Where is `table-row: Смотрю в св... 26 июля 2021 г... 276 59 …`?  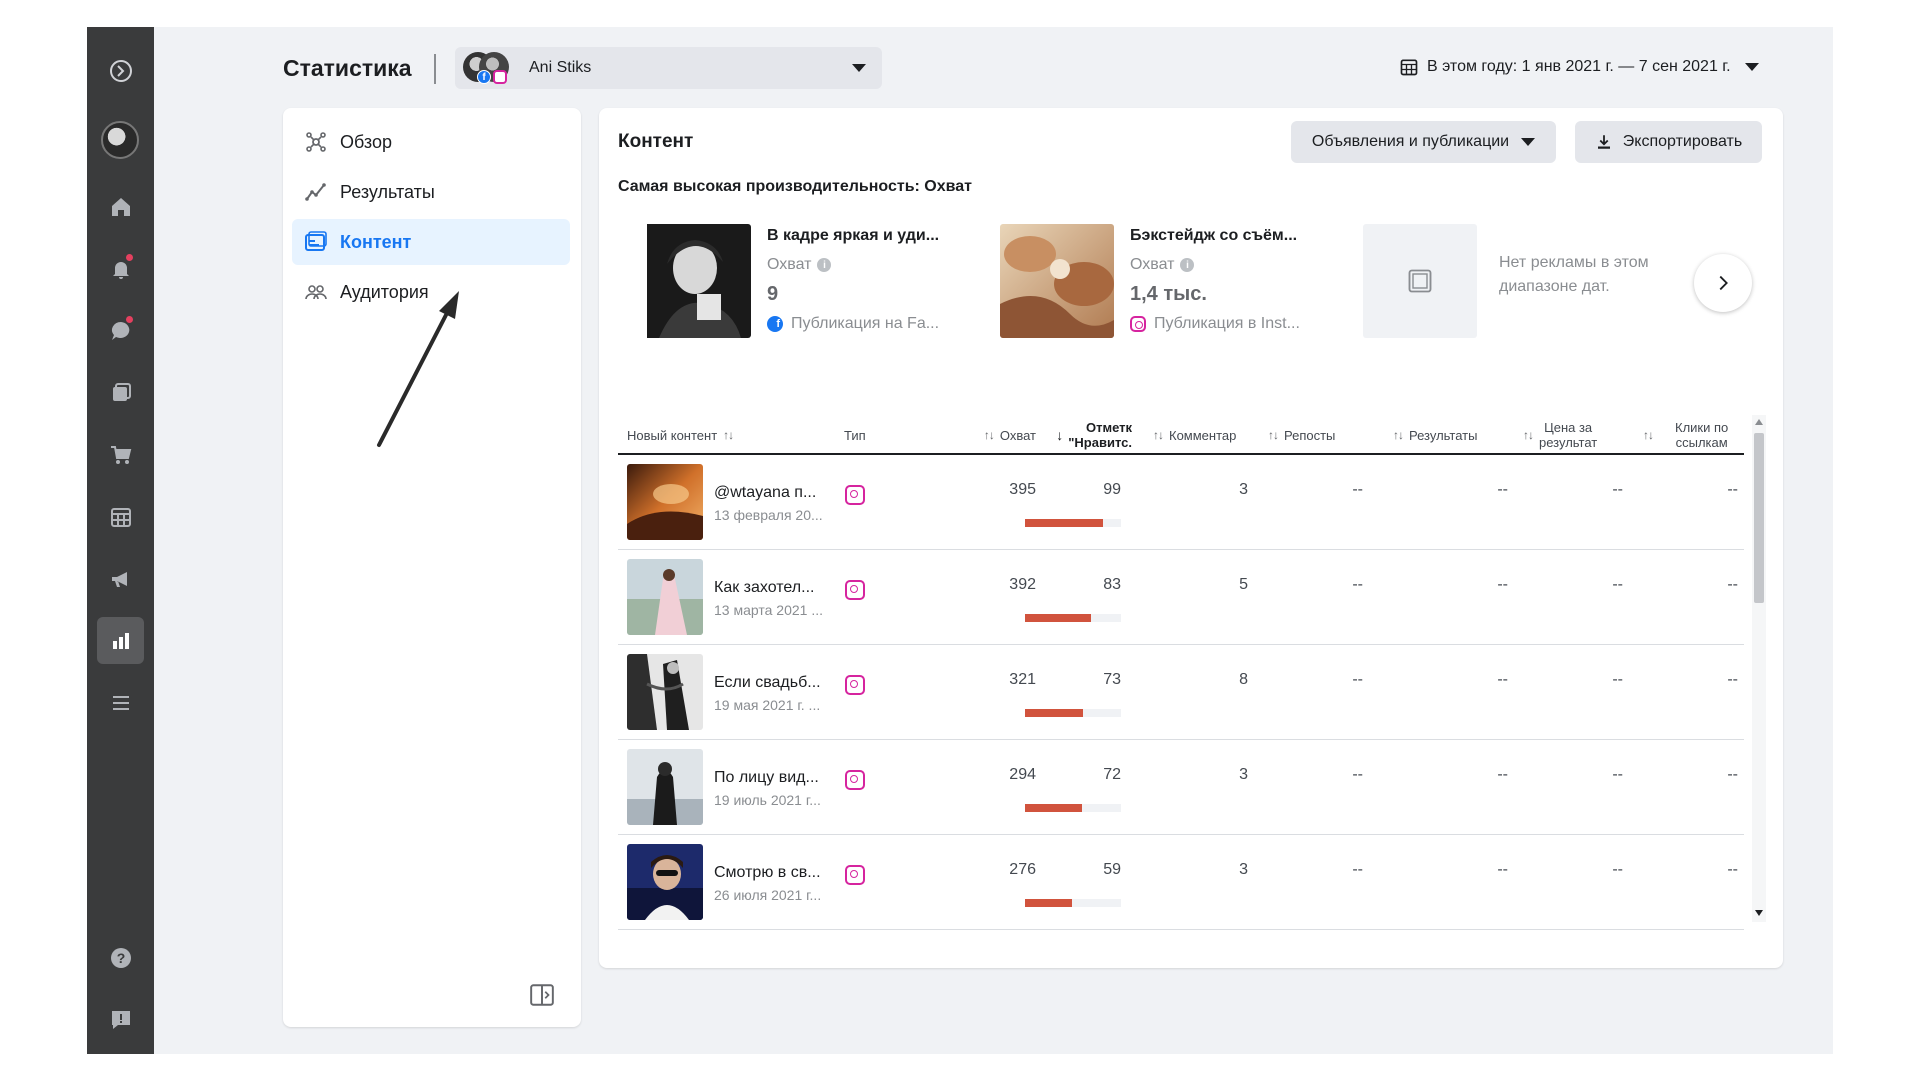 table-row: Смотрю в св... 26 июля 2021 г... 276 59 … is located at coordinates (1181, 882).